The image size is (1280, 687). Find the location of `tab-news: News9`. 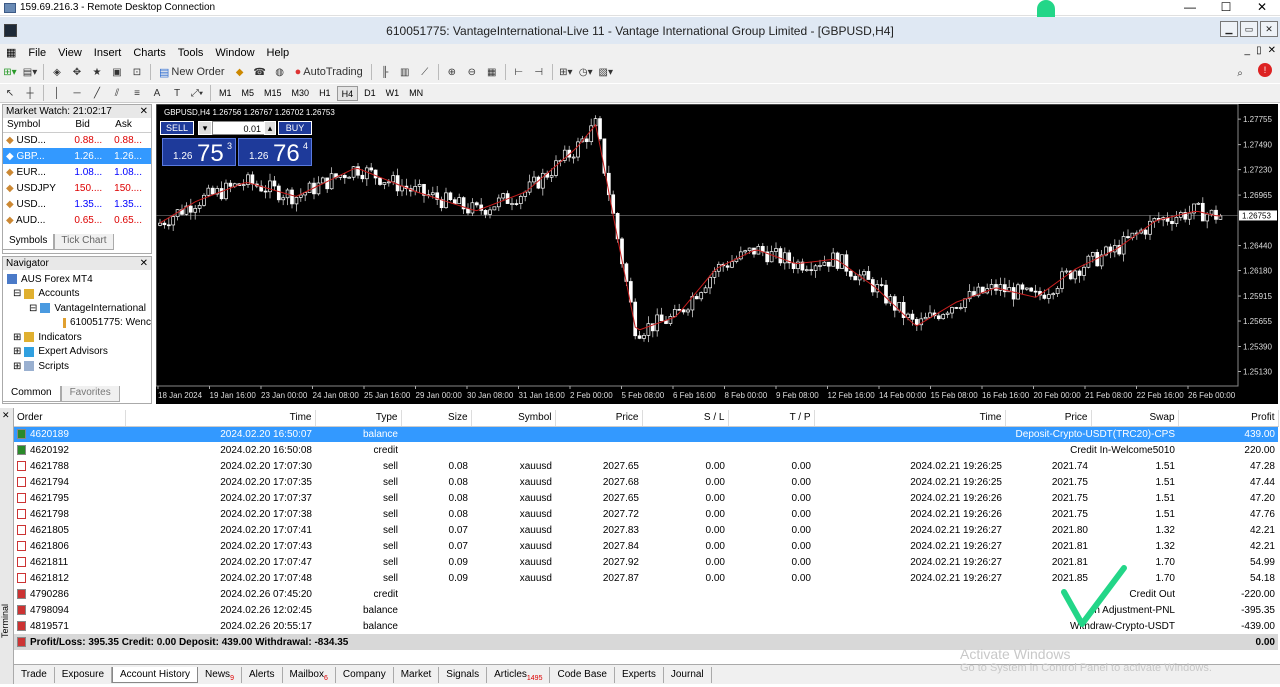

tab-news: News9 is located at coordinates (220, 674).